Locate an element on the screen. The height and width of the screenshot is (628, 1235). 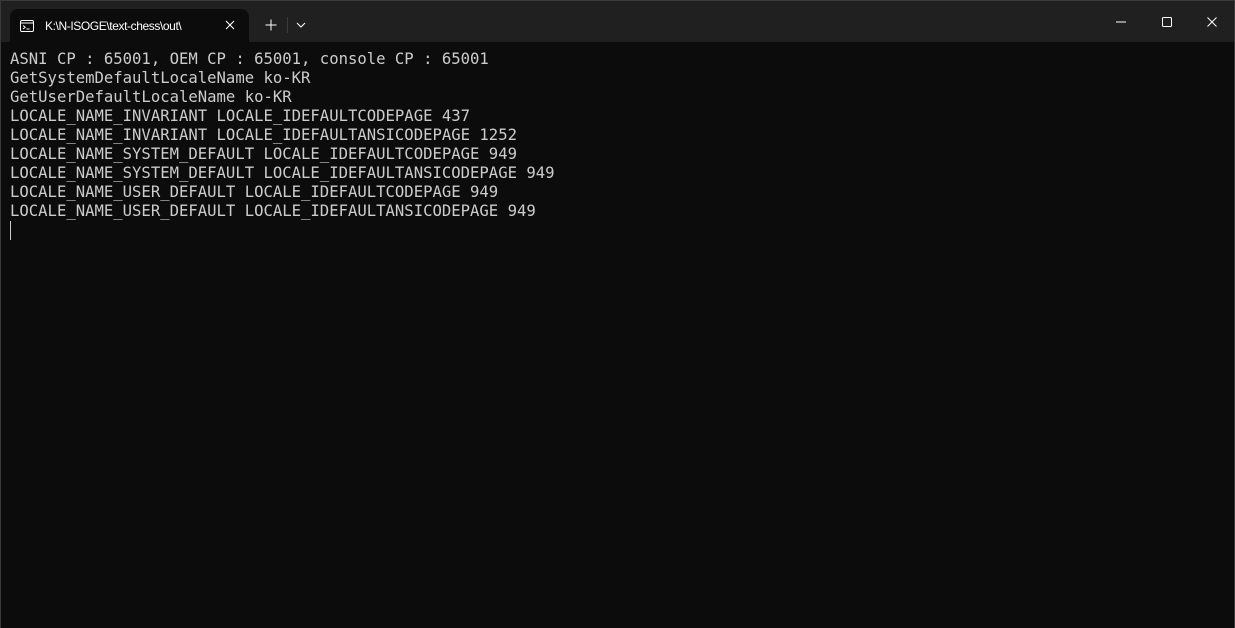
tab-divider is located at coordinates (287, 25).